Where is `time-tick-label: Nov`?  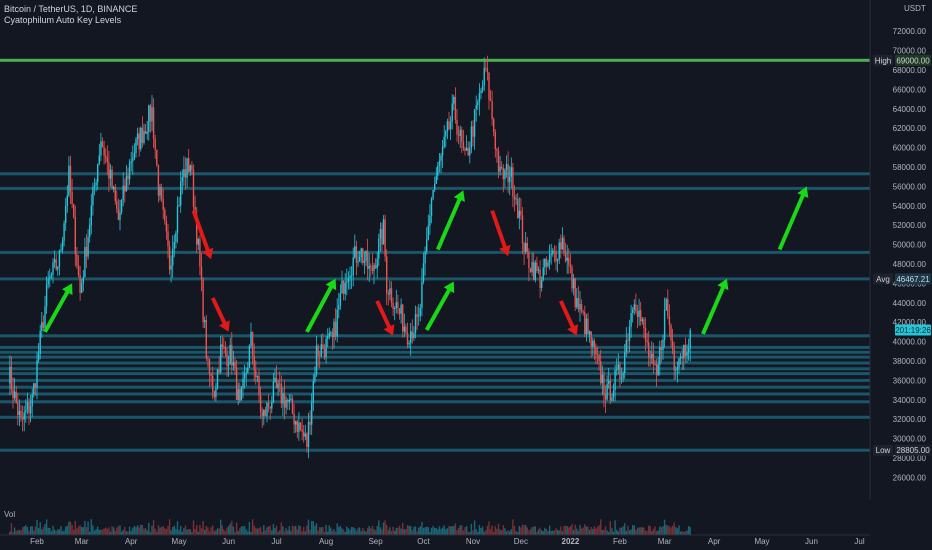
time-tick-label: Nov is located at coordinates (473, 541).